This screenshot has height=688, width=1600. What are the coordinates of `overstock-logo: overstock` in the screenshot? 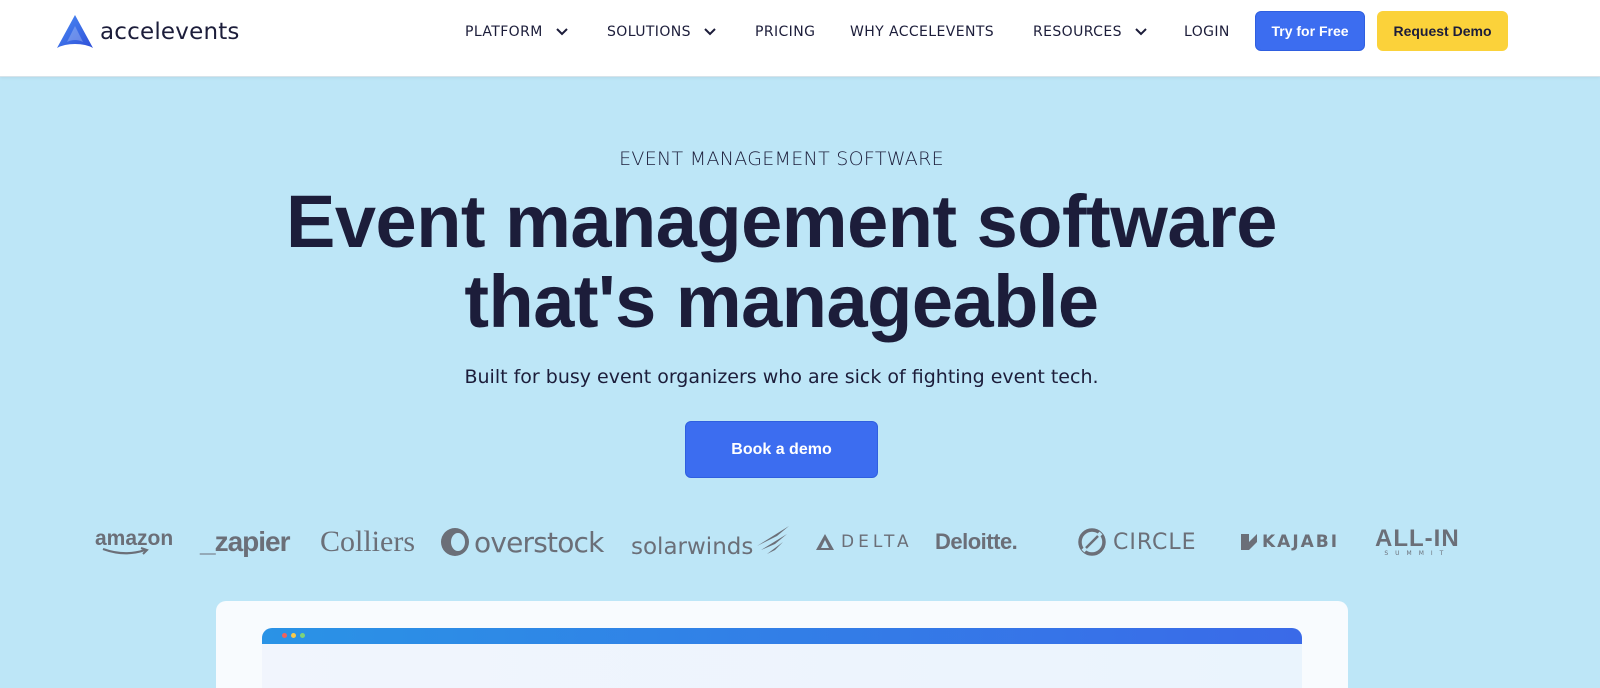 It's located at (522, 542).